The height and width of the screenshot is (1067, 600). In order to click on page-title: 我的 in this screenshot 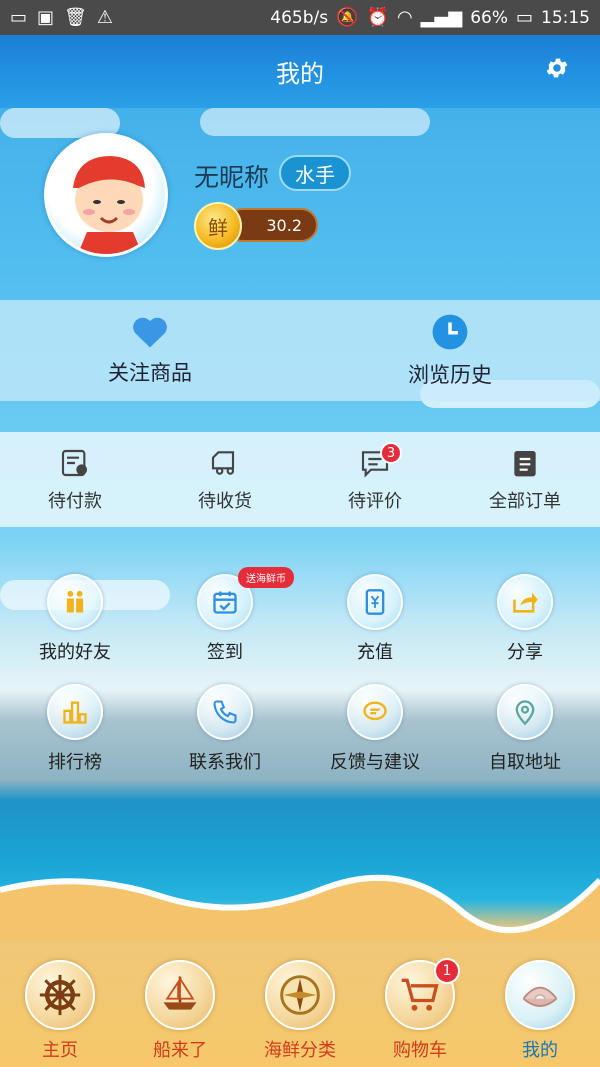, I will do `click(300, 74)`.